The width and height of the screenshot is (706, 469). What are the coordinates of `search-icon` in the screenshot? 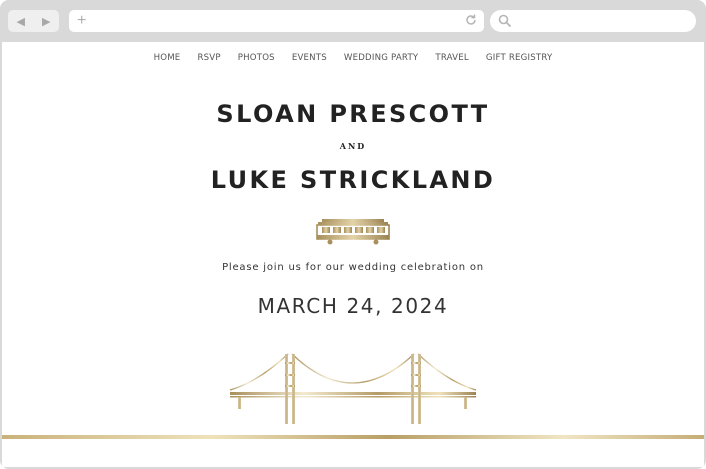 It's located at (505, 23).